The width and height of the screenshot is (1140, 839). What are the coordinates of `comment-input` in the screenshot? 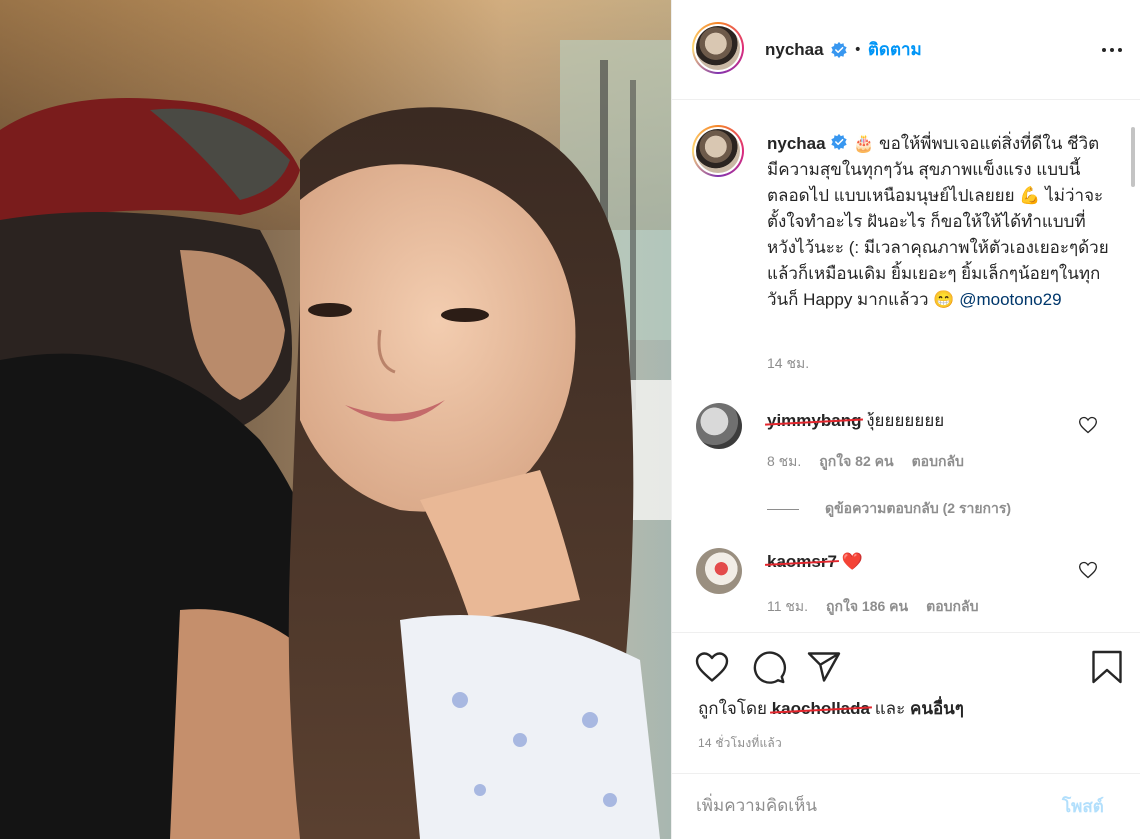 It's located at (866, 806).